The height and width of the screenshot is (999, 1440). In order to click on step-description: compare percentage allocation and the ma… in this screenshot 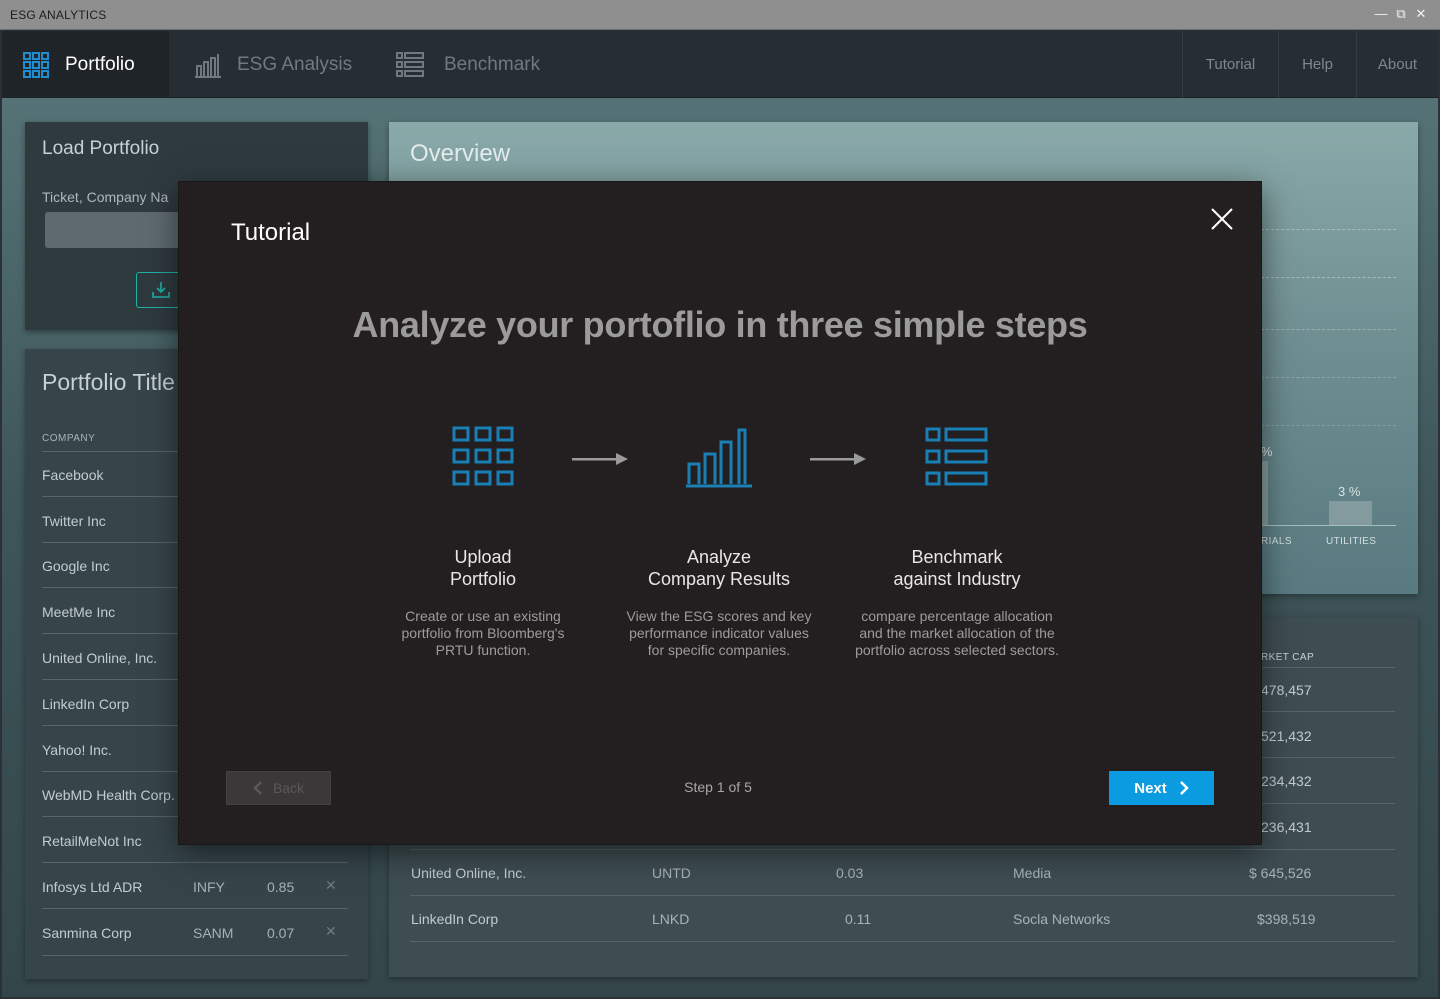, I will do `click(957, 633)`.